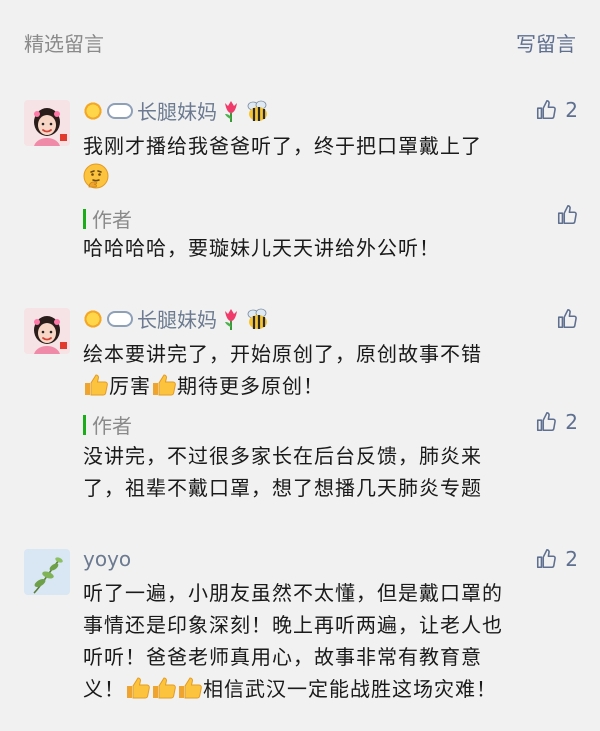 The height and width of the screenshot is (731, 600). What do you see at coordinates (96, 176) in the screenshot?
I see `thinking-face-emoji-icon` at bounding box center [96, 176].